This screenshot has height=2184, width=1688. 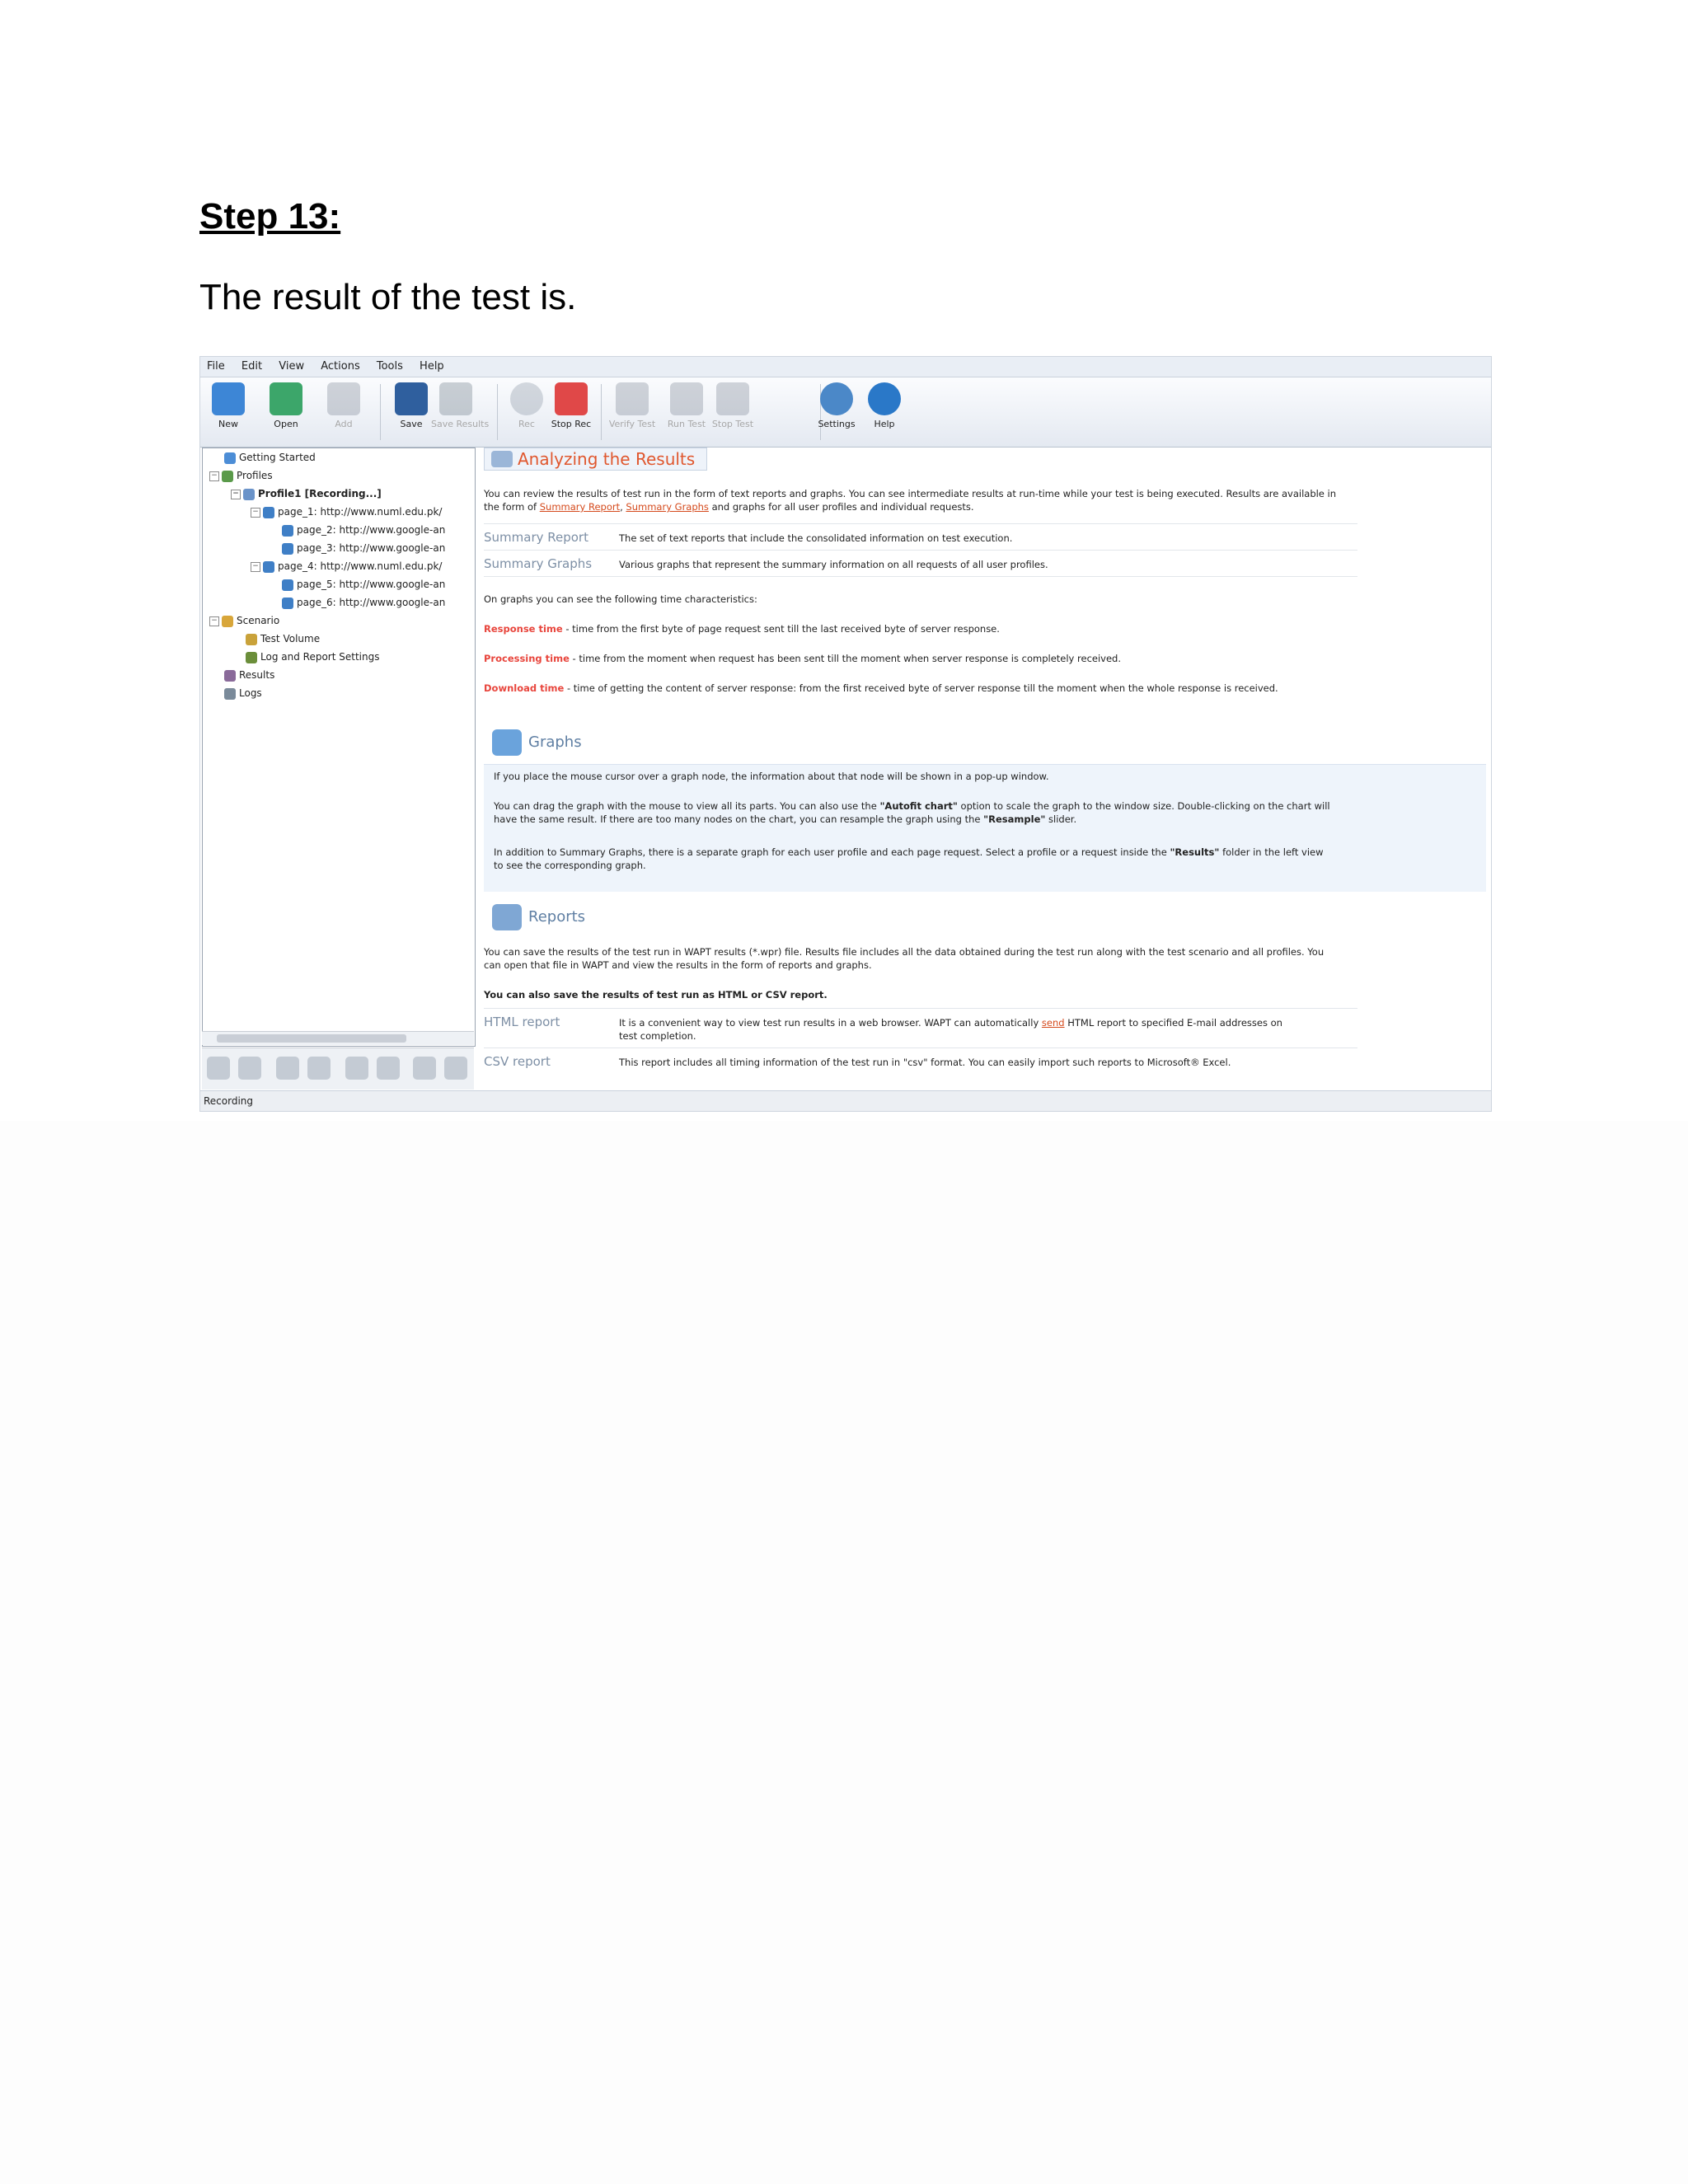 I want to click on save-results-button: Save Results, so click(x=460, y=405).